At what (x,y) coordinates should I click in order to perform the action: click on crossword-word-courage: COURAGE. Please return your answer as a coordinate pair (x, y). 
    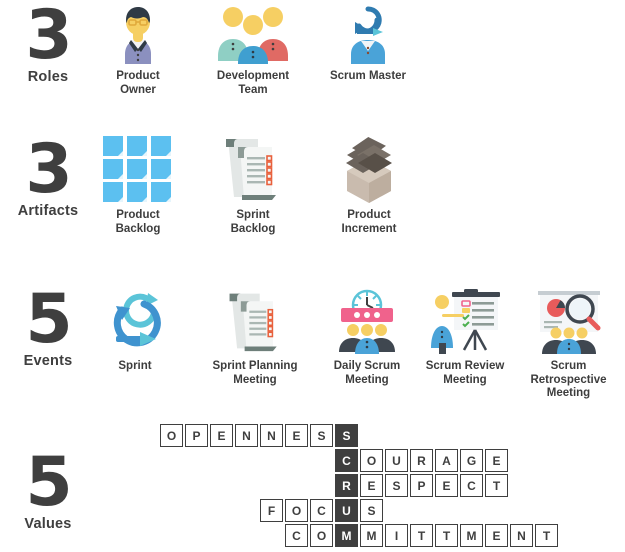
    Looking at the image, I should click on (422, 461).